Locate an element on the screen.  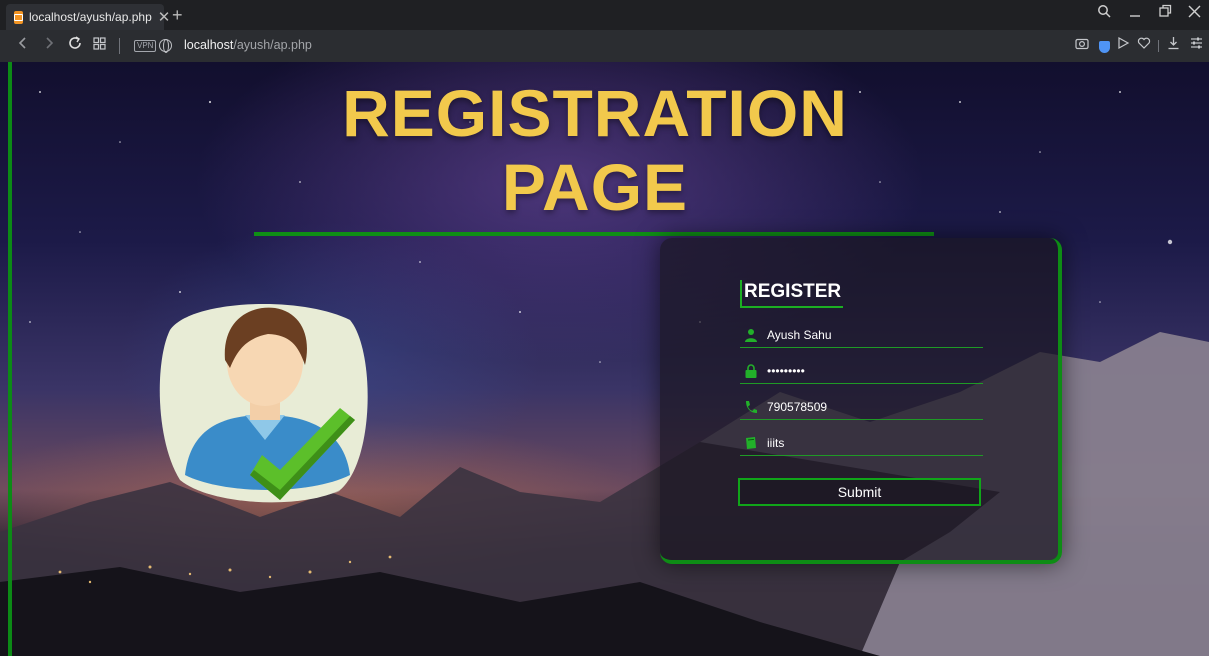
restore-icon is located at coordinates (1165, 14).